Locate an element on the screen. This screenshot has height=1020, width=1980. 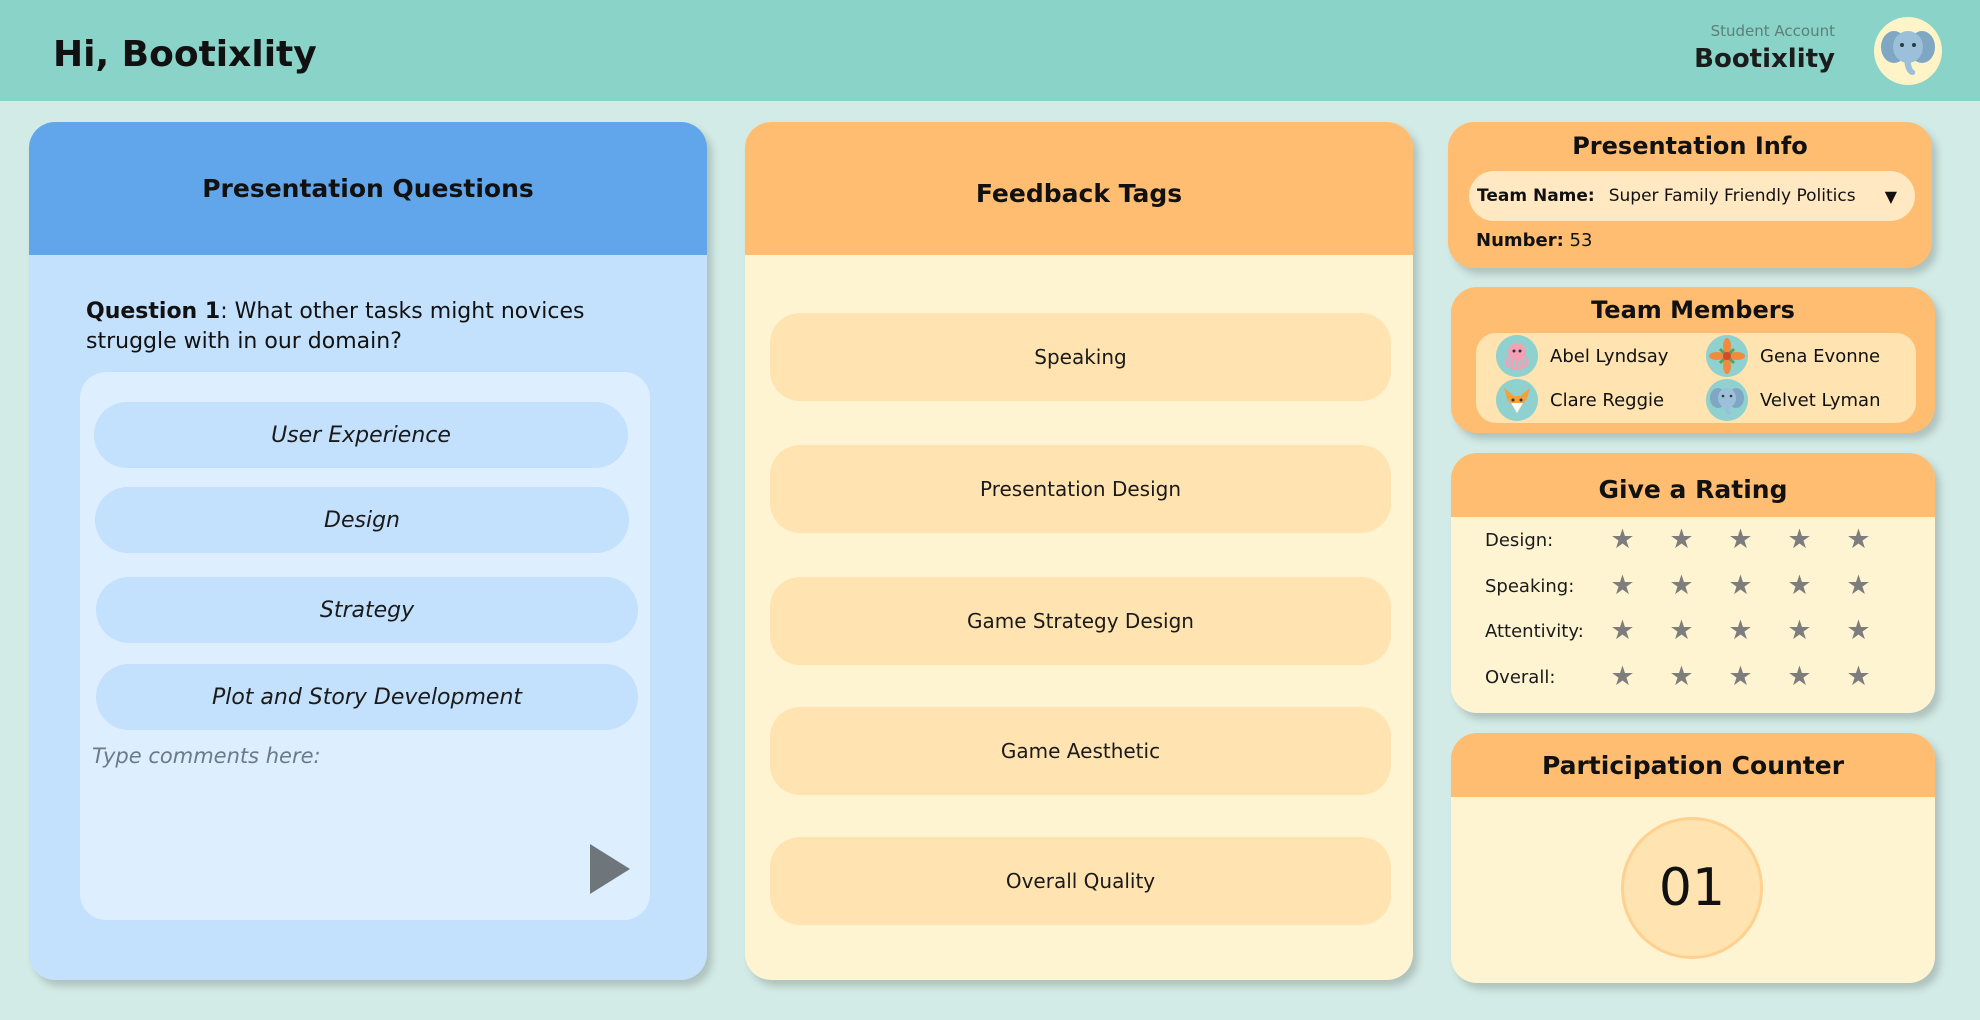
presentation-number: Number: 53 is located at coordinates (1534, 240).